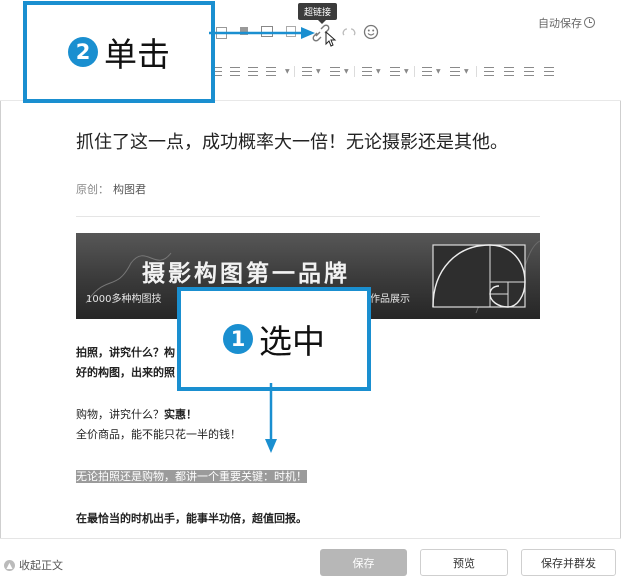 This screenshot has height=581, width=621. Describe the element at coordinates (529, 71) in the screenshot. I see `float-center-icon` at that location.